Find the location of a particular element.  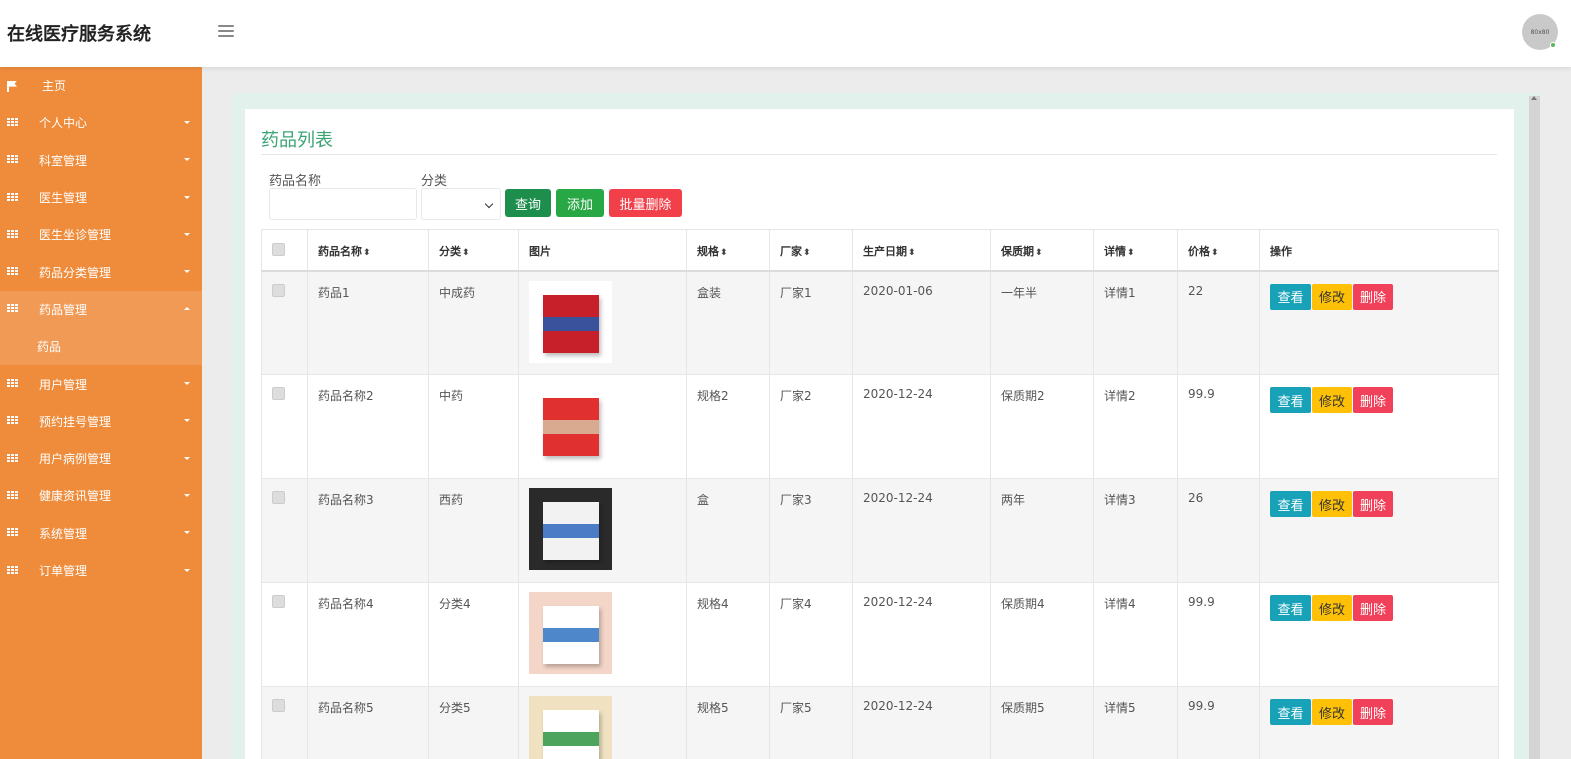

sidebar-item: 订单管理 is located at coordinates (101, 570).